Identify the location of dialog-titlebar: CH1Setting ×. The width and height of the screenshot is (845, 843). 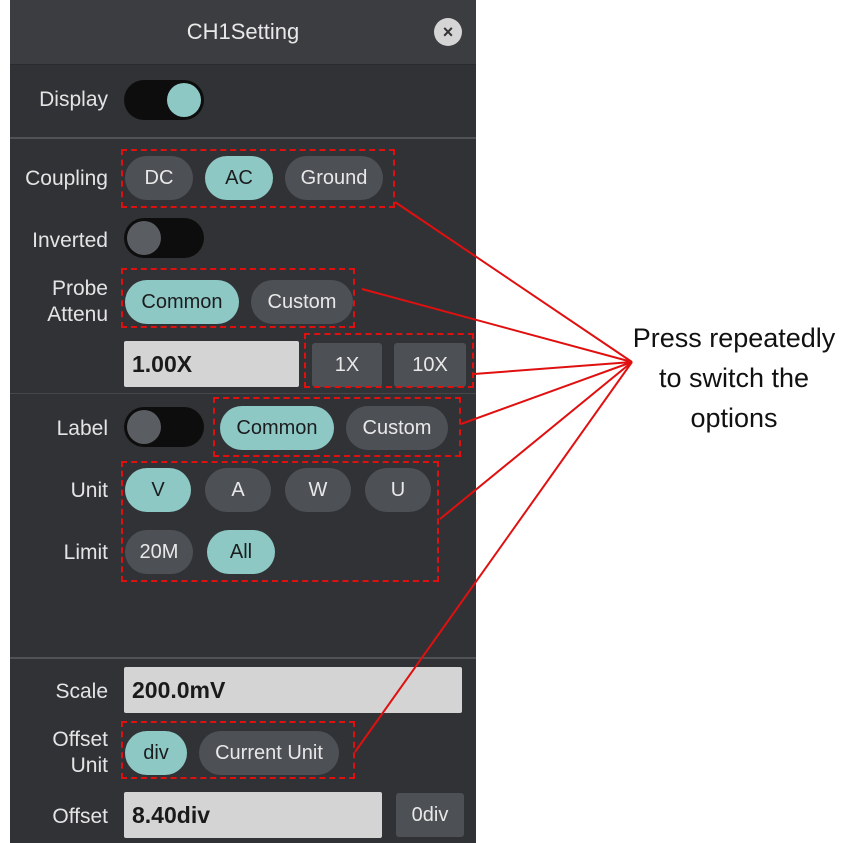
(243, 32).